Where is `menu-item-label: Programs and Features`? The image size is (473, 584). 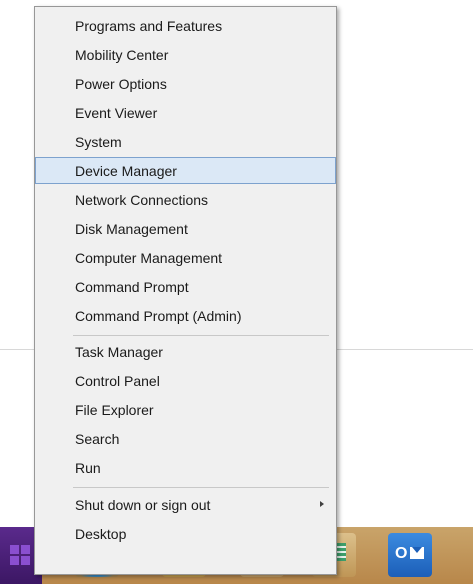
menu-item-label: Programs and Features is located at coordinates (149, 26).